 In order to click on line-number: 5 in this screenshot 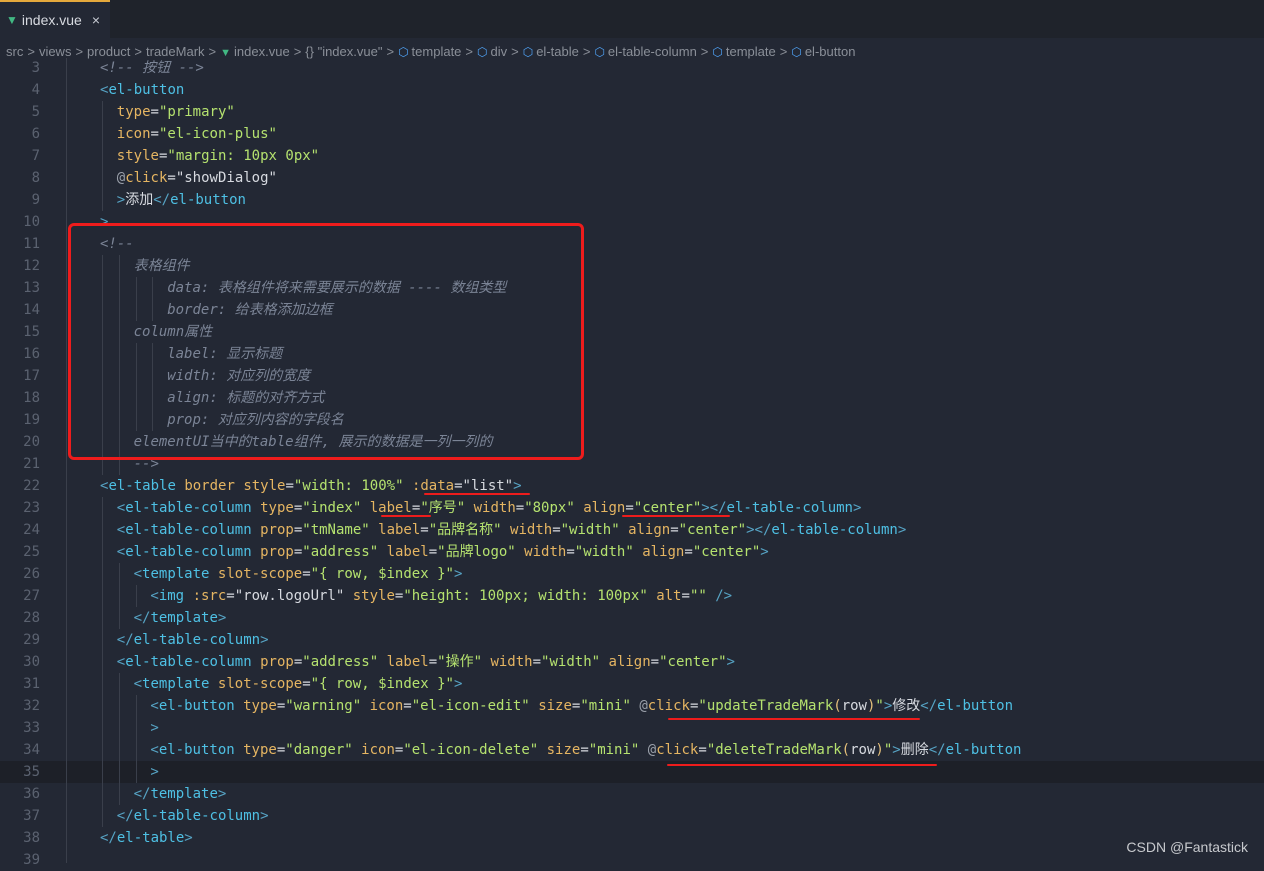, I will do `click(35, 112)`.